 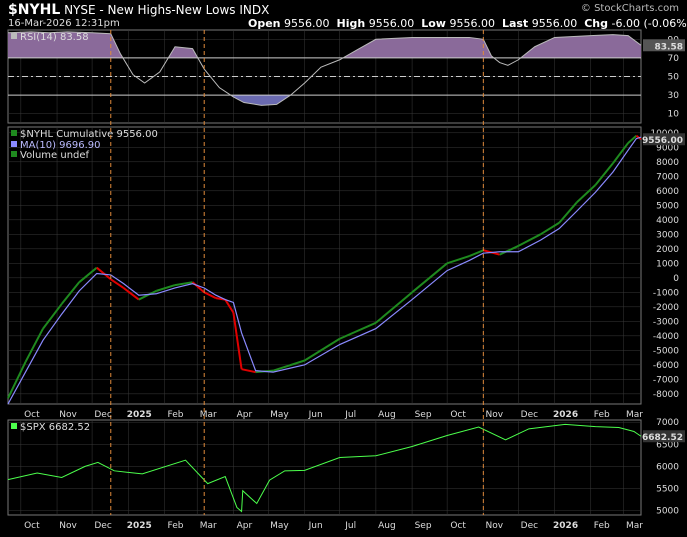 What do you see at coordinates (662, 438) in the screenshot?
I see `spx-last-badge: 6682.52` at bounding box center [662, 438].